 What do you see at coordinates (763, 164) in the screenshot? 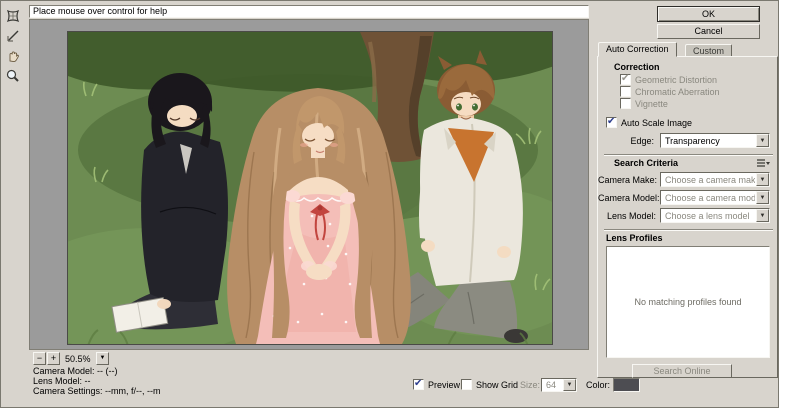
I see `search-criteria-menu-icon` at bounding box center [763, 164].